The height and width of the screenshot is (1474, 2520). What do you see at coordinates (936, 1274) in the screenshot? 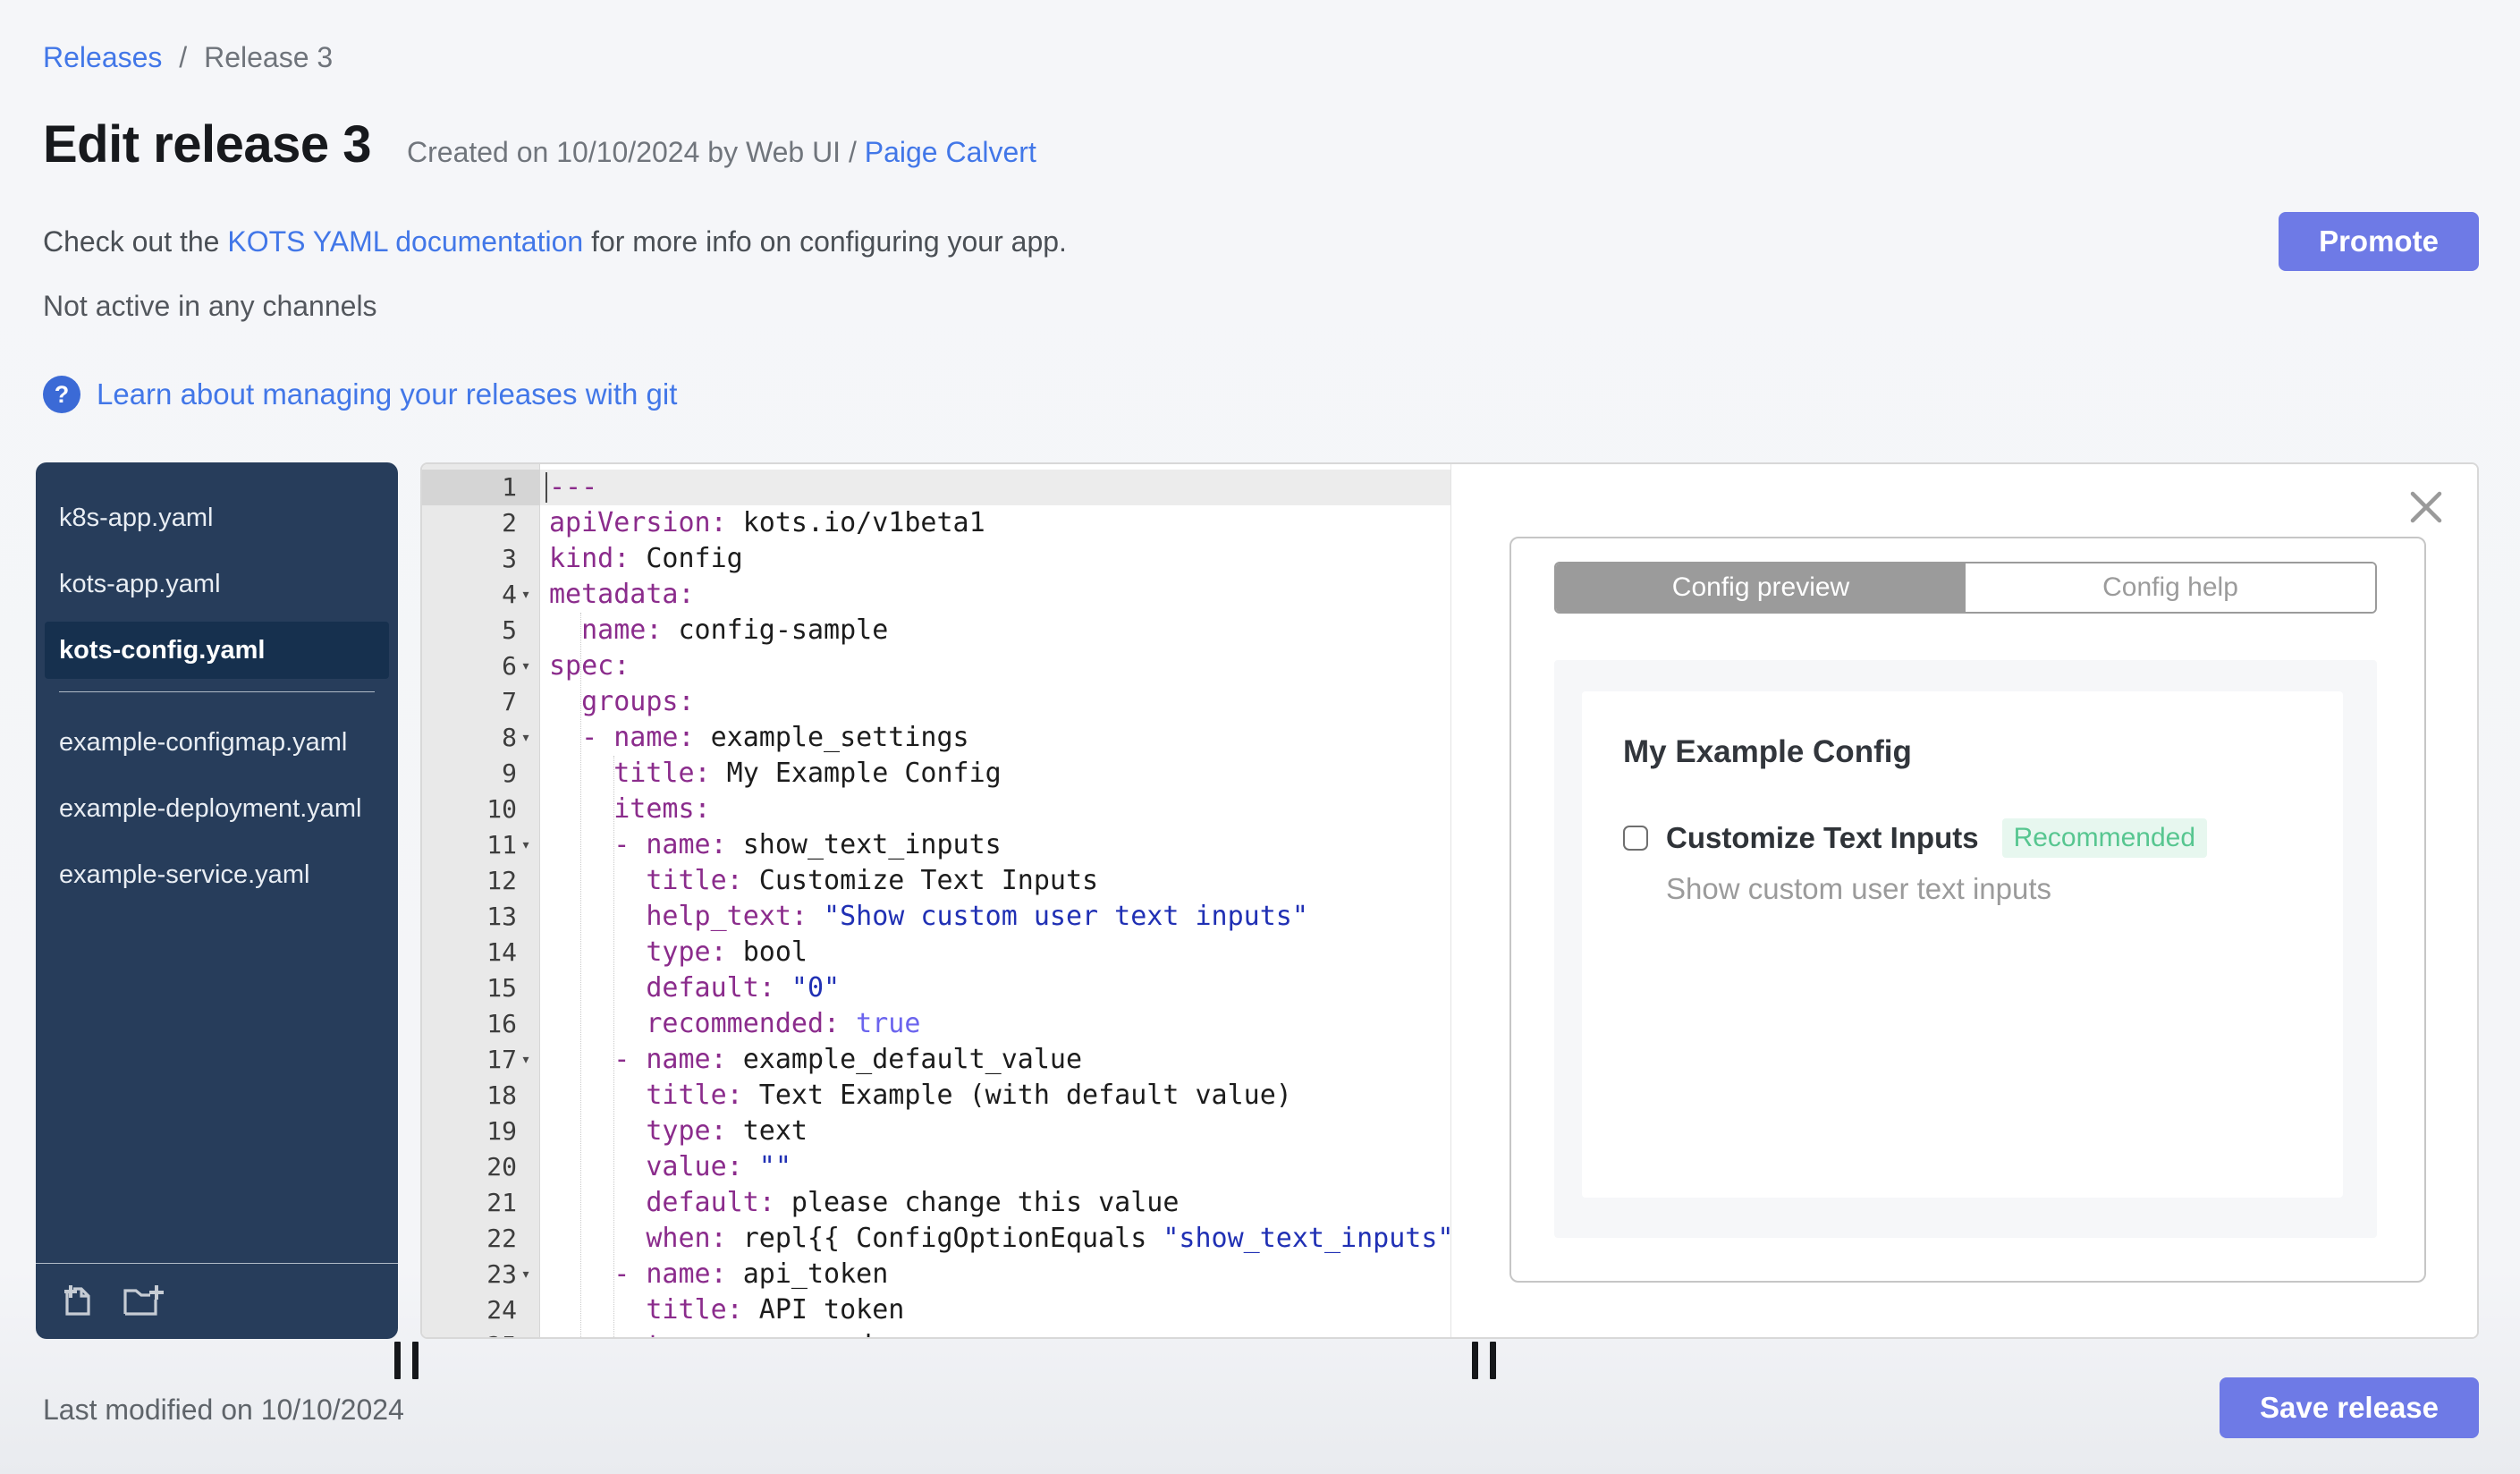
I see `code-line-23: 23 ▾ - name: api_token` at bounding box center [936, 1274].